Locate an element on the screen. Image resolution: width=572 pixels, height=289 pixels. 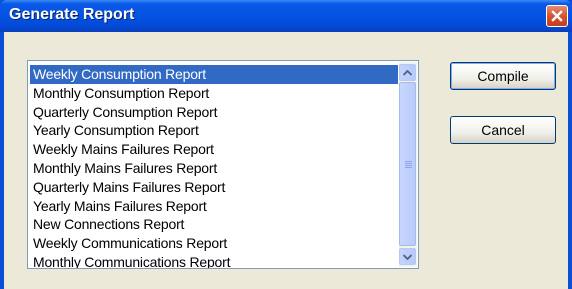
scroll-down-button is located at coordinates (407, 256).